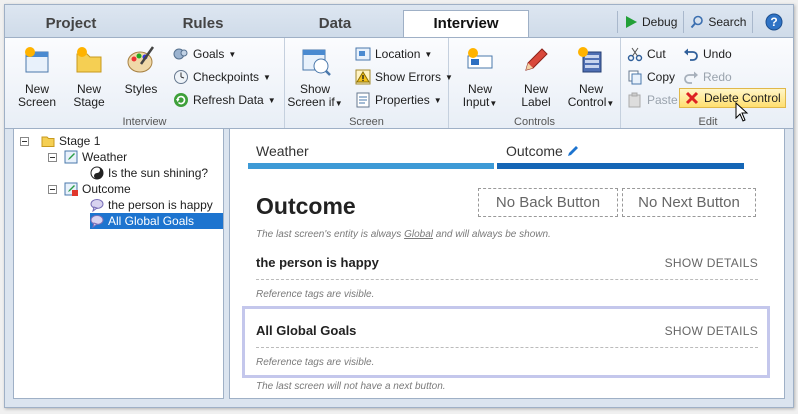  Describe the element at coordinates (180, 54) in the screenshot. I see `goals-icon` at that location.